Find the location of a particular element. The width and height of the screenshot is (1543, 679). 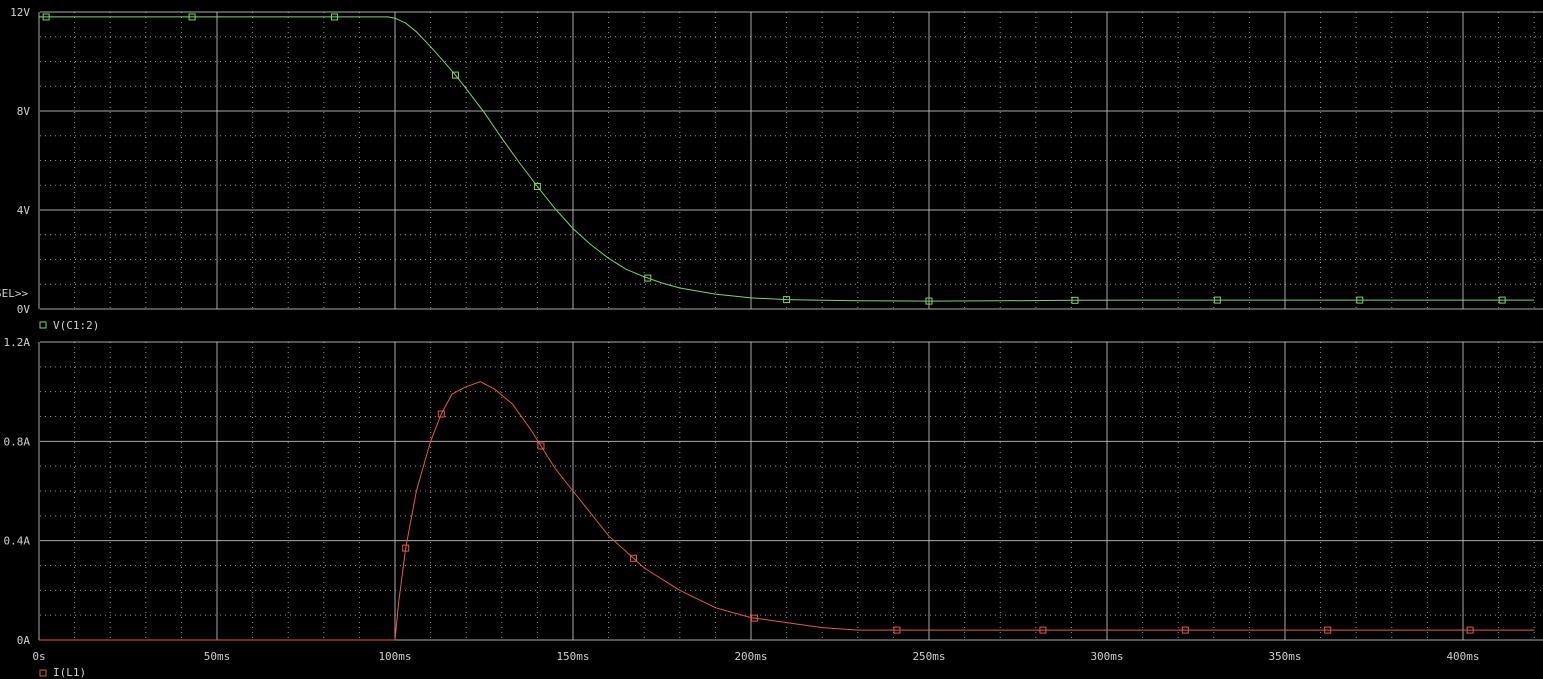

y-tick-label: 0.4A is located at coordinates (17, 541).